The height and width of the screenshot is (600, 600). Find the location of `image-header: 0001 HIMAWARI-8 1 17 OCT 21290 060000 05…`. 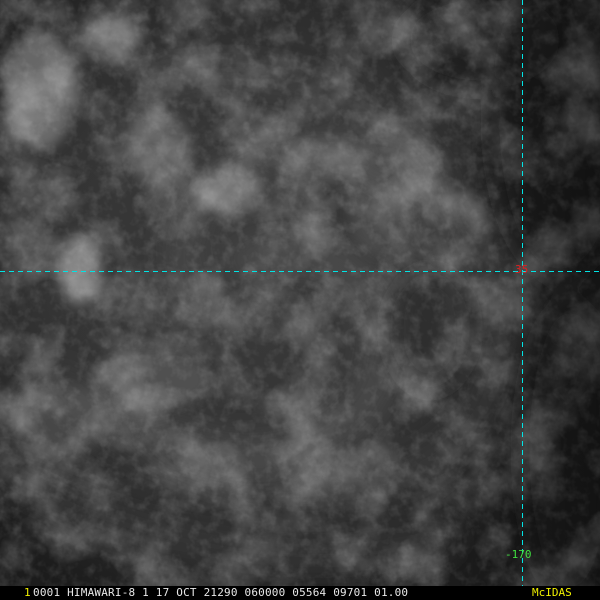

image-header: 0001 HIMAWARI-8 1 17 OCT 21290 060000 05… is located at coordinates (221, 592).